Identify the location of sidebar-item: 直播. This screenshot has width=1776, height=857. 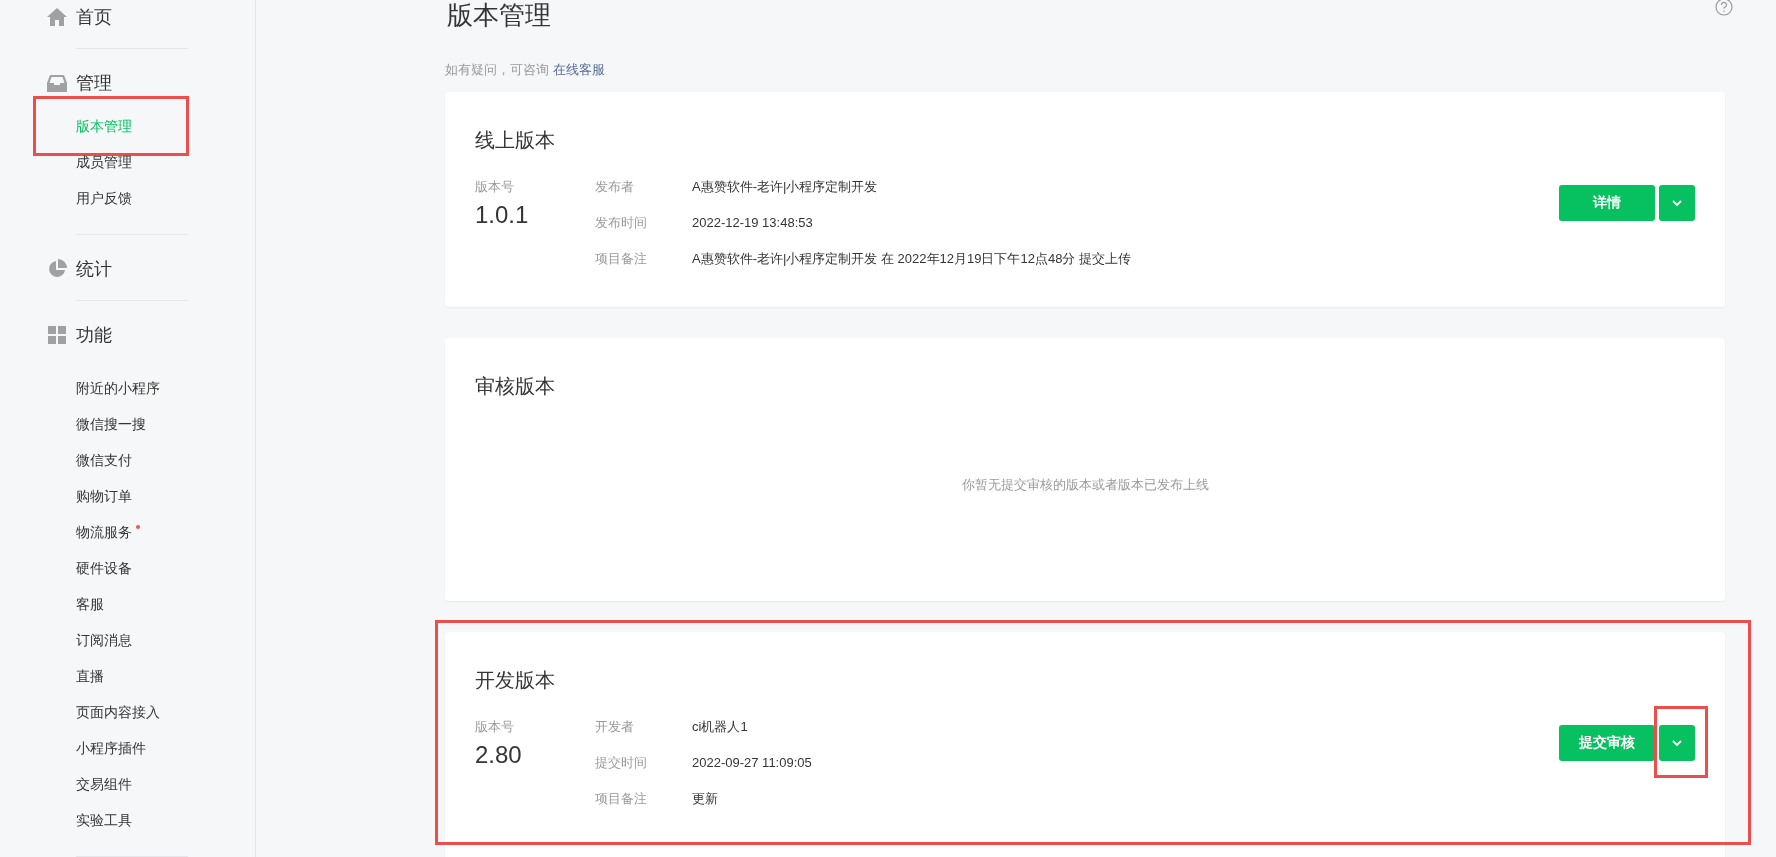
(90, 676).